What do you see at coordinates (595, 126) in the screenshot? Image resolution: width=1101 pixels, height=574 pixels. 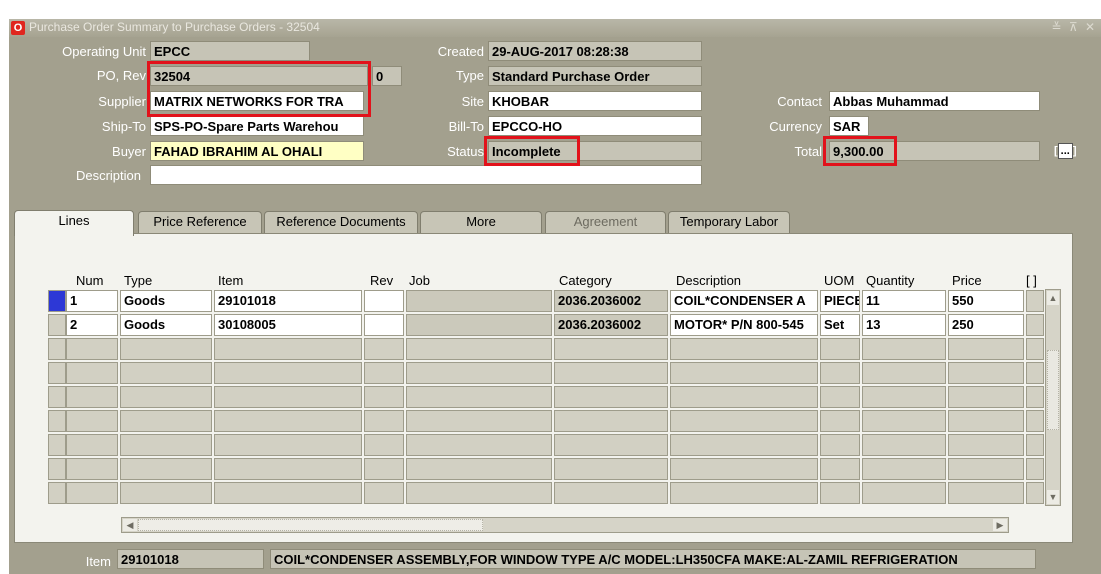 I see `bill-to-field: EPCCO-HO` at bounding box center [595, 126].